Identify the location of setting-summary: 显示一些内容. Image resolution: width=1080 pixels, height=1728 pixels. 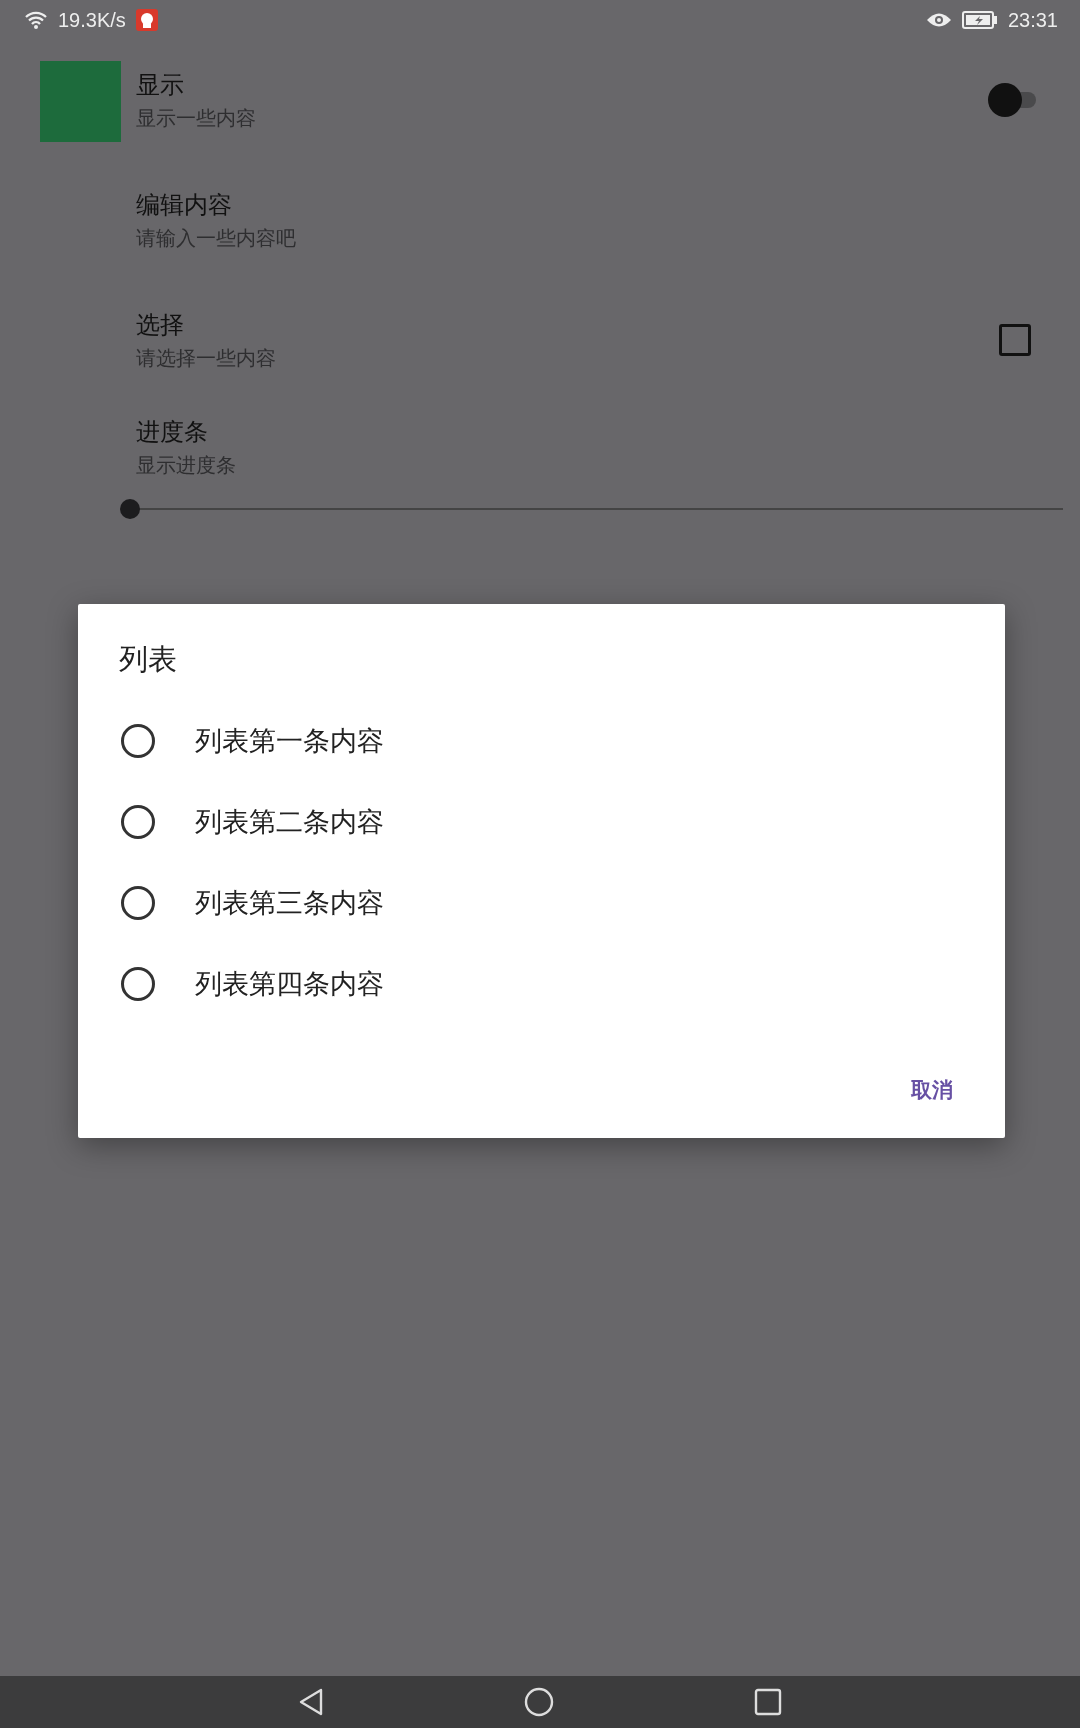
(196, 118).